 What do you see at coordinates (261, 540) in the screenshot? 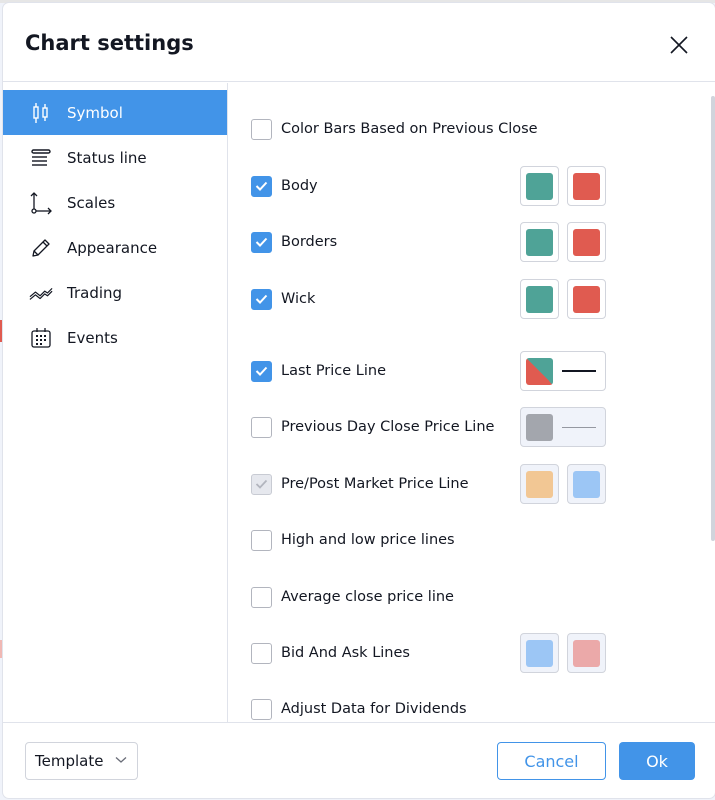
I see `high-low-lines-checkbox` at bounding box center [261, 540].